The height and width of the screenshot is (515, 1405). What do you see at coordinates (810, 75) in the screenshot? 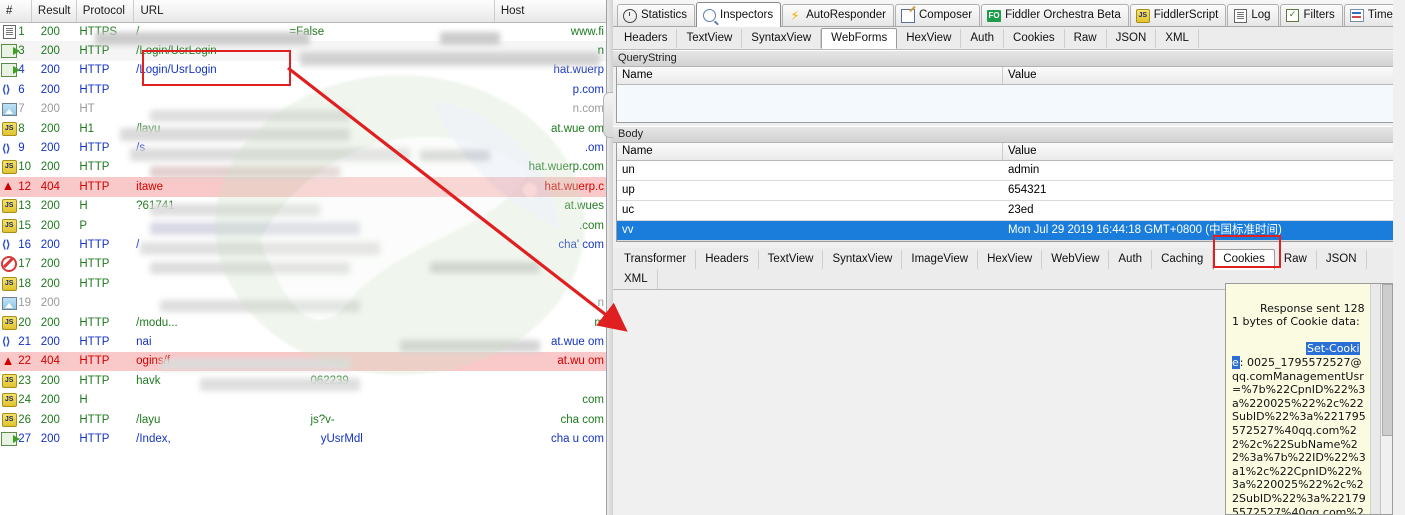
I see `qs-col-name: Name` at bounding box center [810, 75].